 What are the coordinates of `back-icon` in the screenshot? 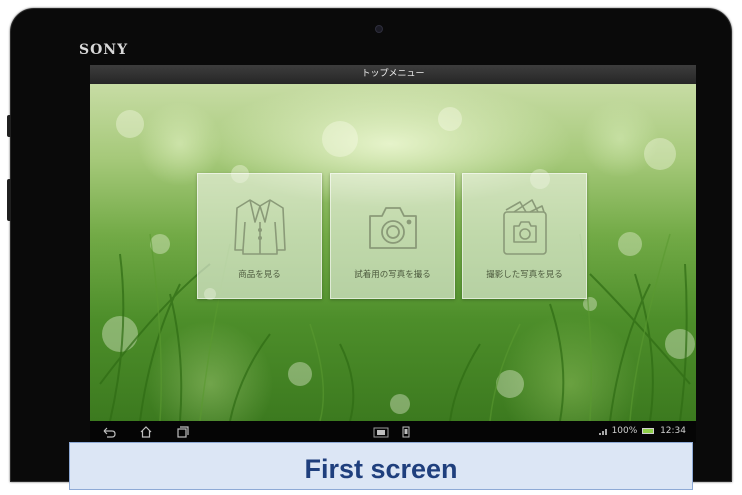 It's located at (109, 432).